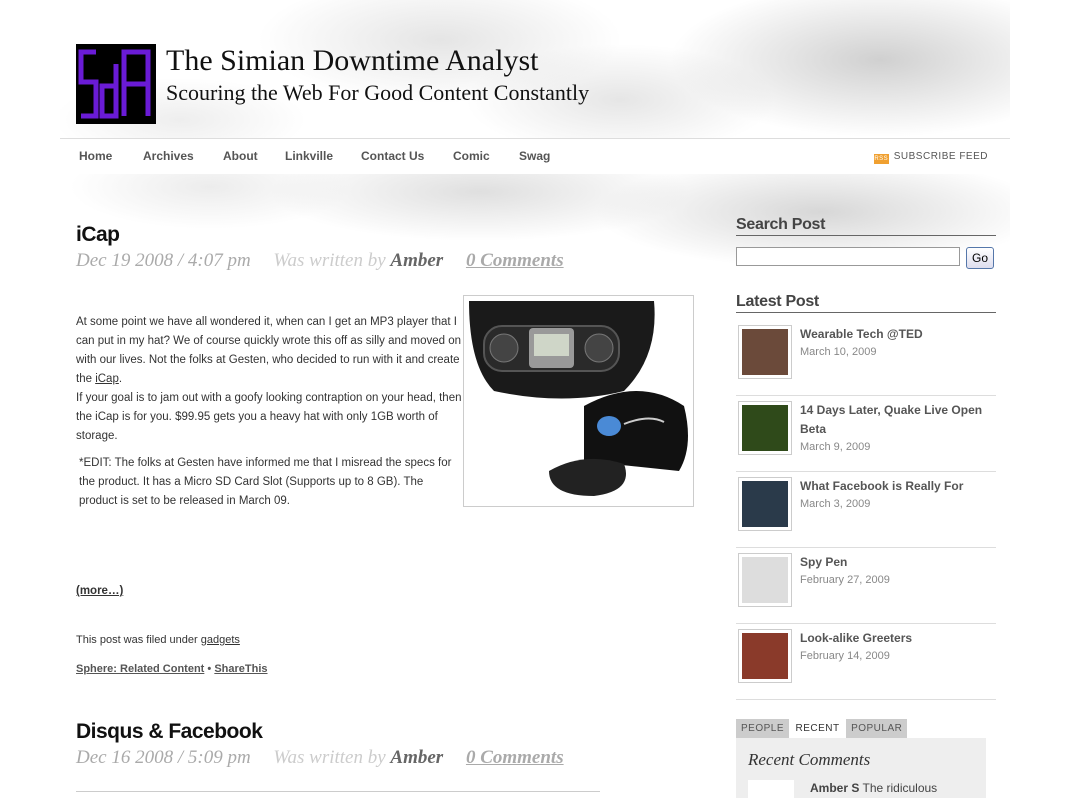  I want to click on rss-icon: RSS, so click(881, 159).